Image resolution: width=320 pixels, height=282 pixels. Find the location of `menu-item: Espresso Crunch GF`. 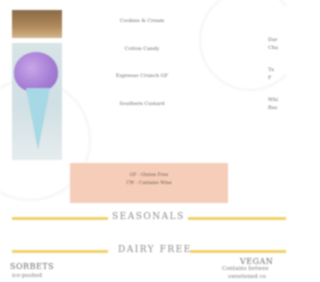

menu-item: Espresso Crunch GF is located at coordinates (142, 76).